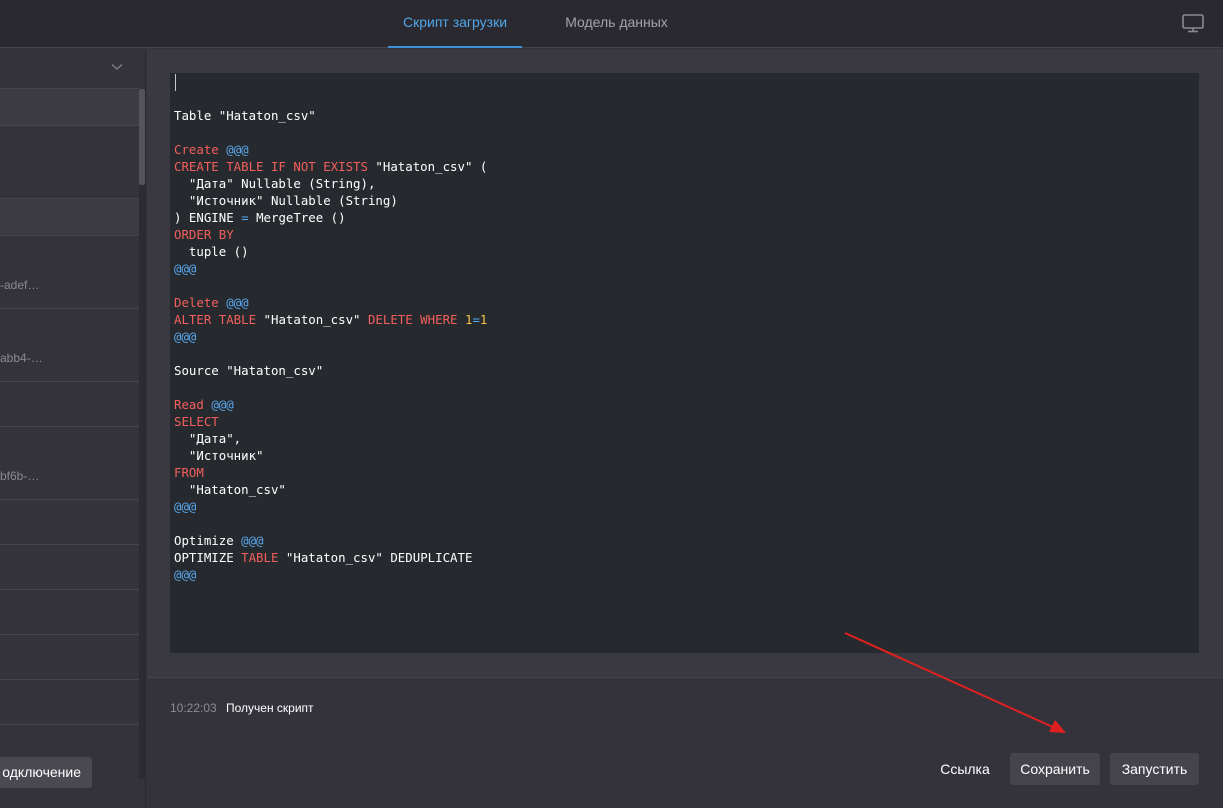  Describe the element at coordinates (208, 438) in the screenshot. I see `code-line: "Дата",` at that location.